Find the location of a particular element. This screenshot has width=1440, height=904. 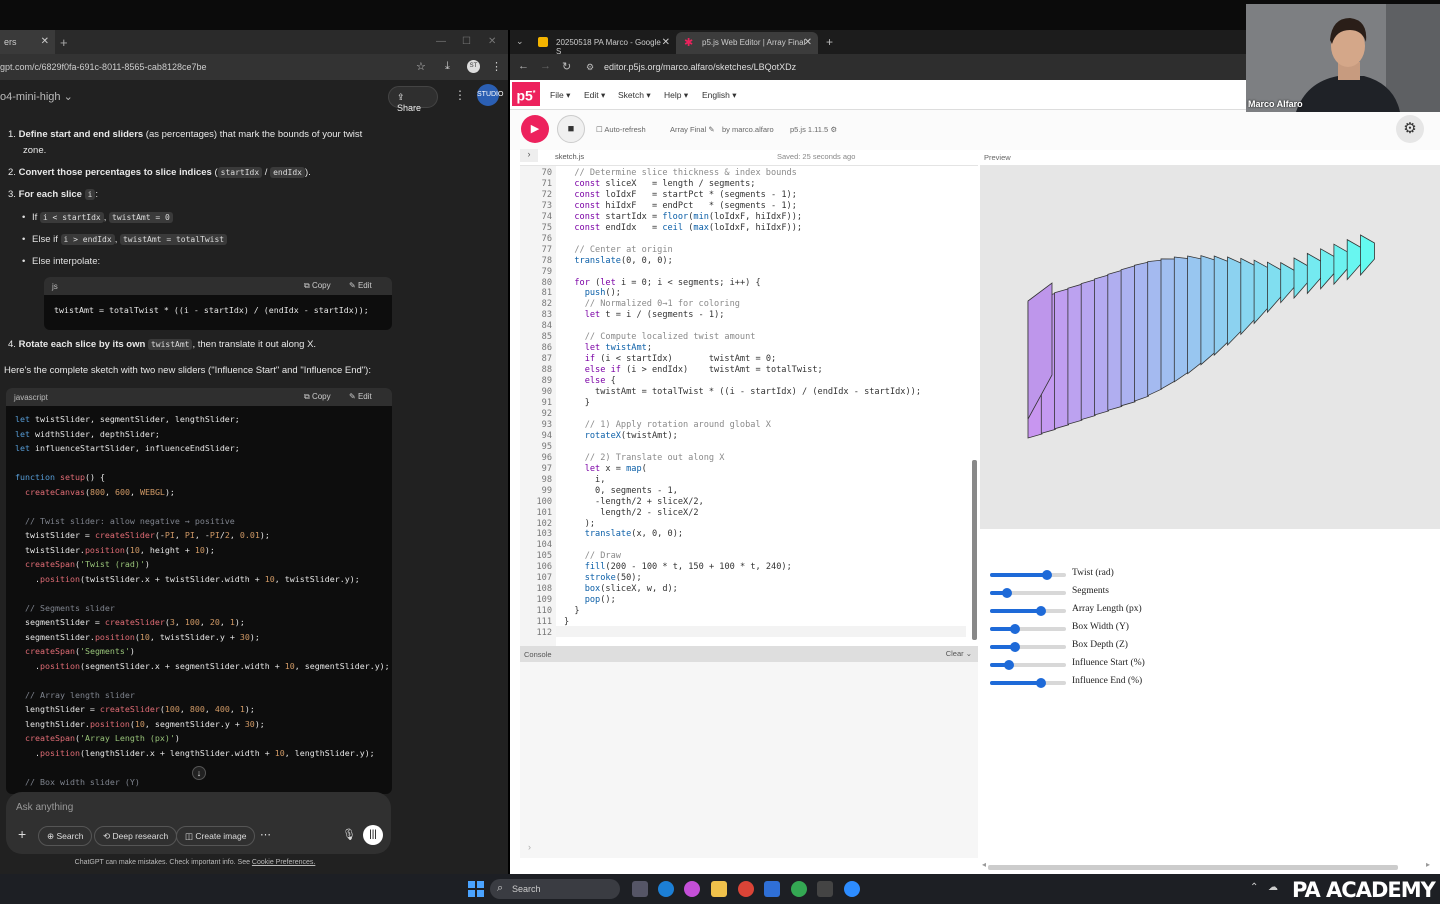

profile-icon: ST is located at coordinates (473, 66).